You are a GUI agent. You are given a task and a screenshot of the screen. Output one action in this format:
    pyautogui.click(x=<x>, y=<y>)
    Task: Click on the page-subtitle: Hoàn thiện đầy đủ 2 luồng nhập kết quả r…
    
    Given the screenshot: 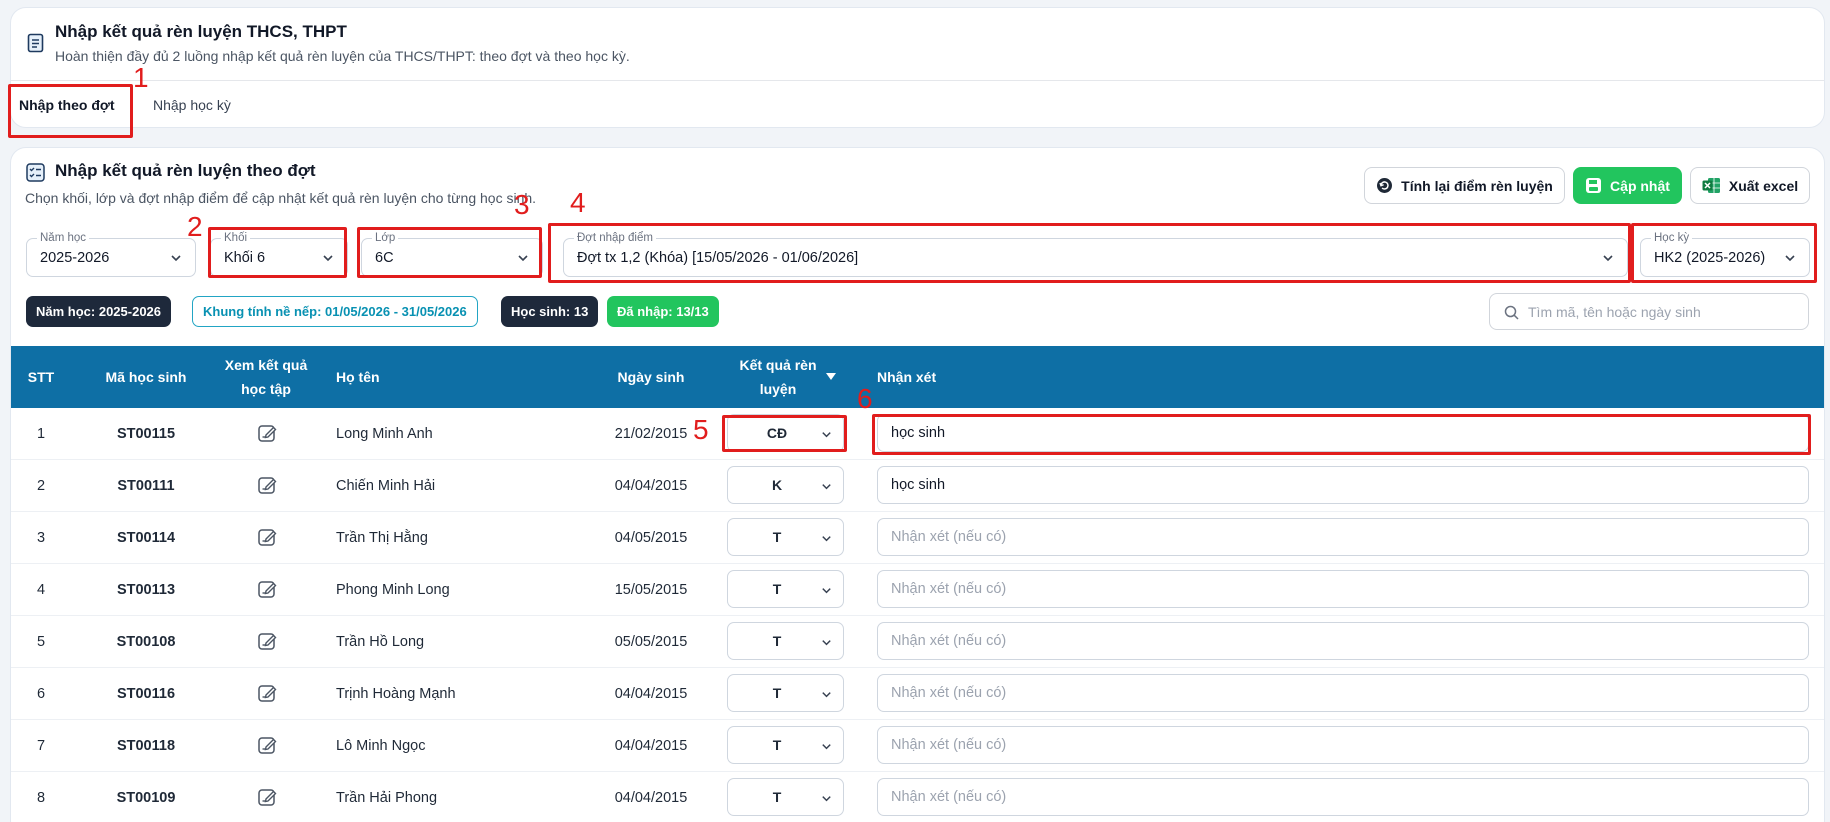 What is the action you would take?
    pyautogui.click(x=342, y=56)
    